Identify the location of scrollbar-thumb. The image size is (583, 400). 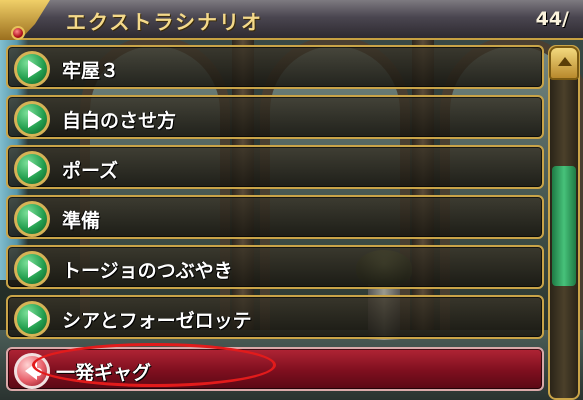
(564, 226).